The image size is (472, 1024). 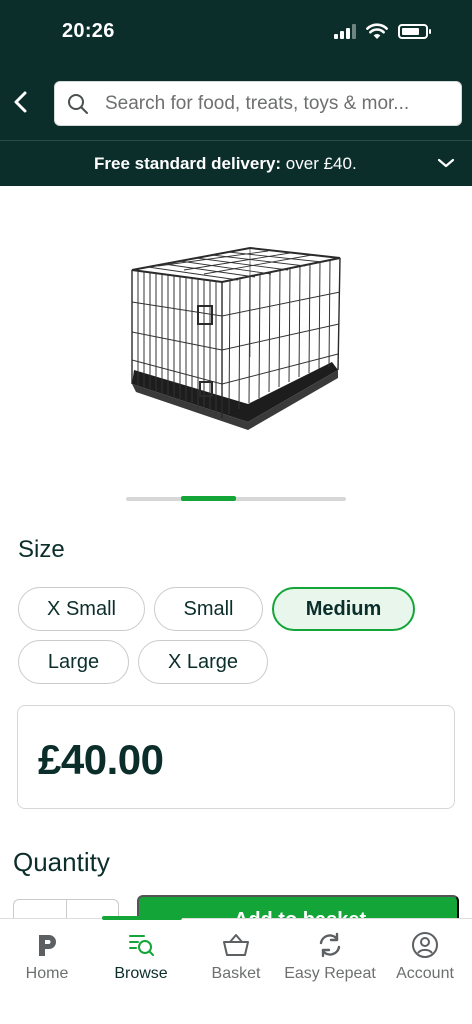 What do you see at coordinates (101, 759) in the screenshot?
I see `price: £40.00` at bounding box center [101, 759].